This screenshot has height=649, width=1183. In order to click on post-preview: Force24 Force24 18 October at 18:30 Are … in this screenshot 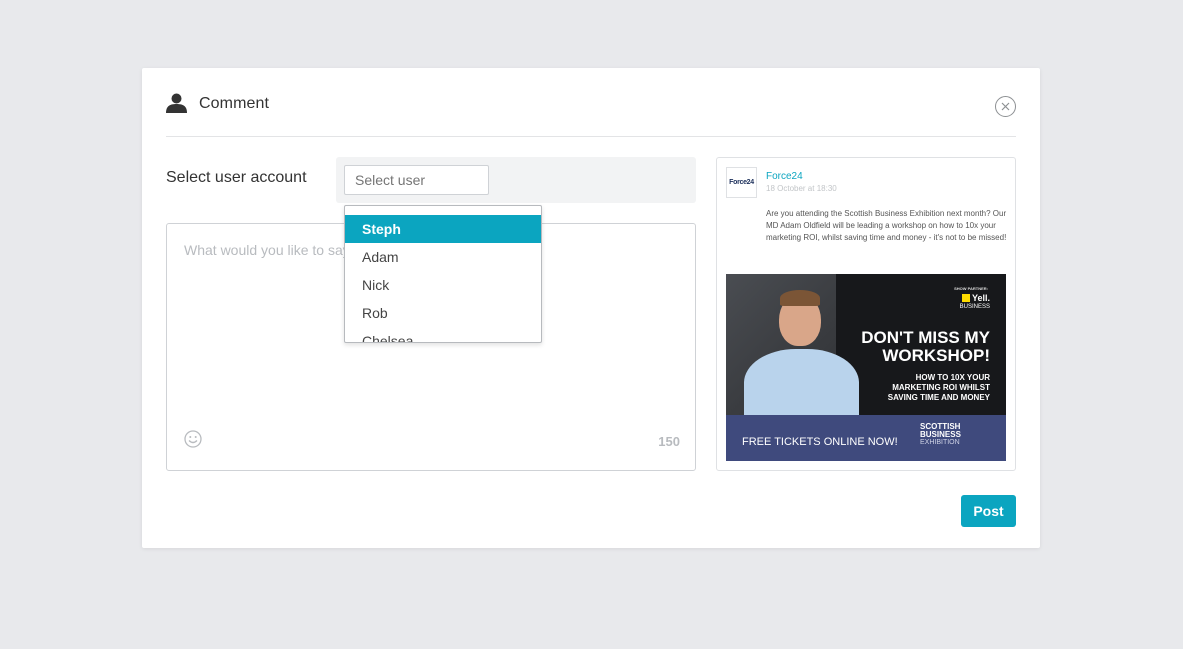, I will do `click(866, 314)`.